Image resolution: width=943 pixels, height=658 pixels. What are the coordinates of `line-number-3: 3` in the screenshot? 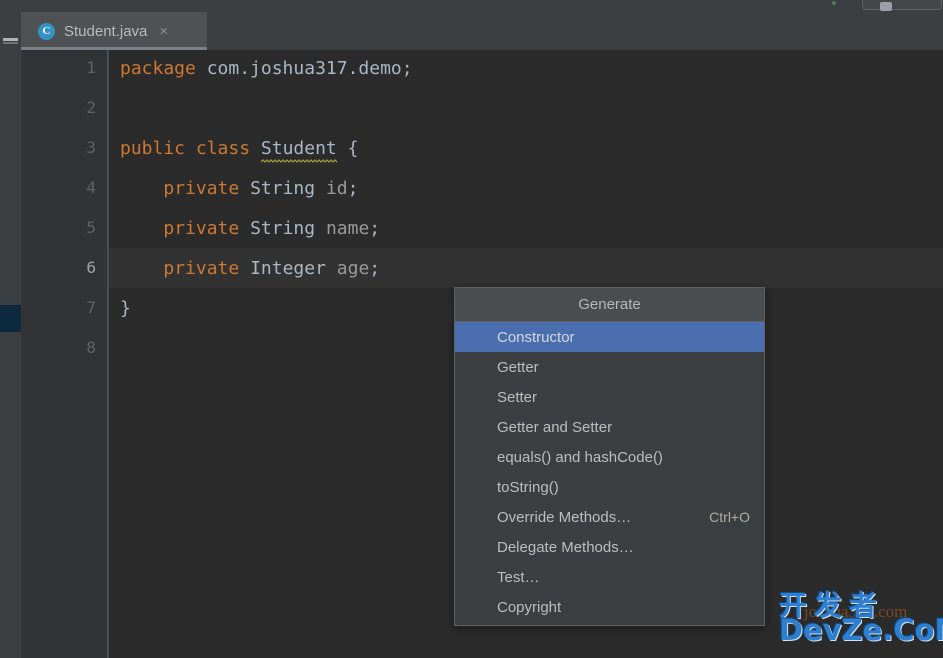 It's located at (91, 147).